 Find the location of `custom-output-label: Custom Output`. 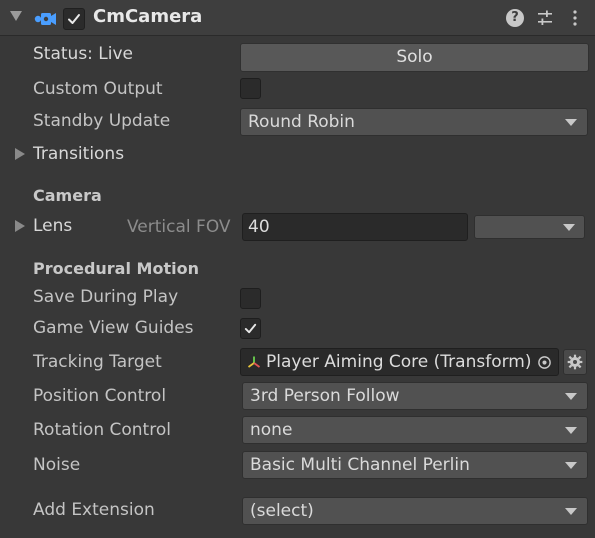

custom-output-label: Custom Output is located at coordinates (98, 89).